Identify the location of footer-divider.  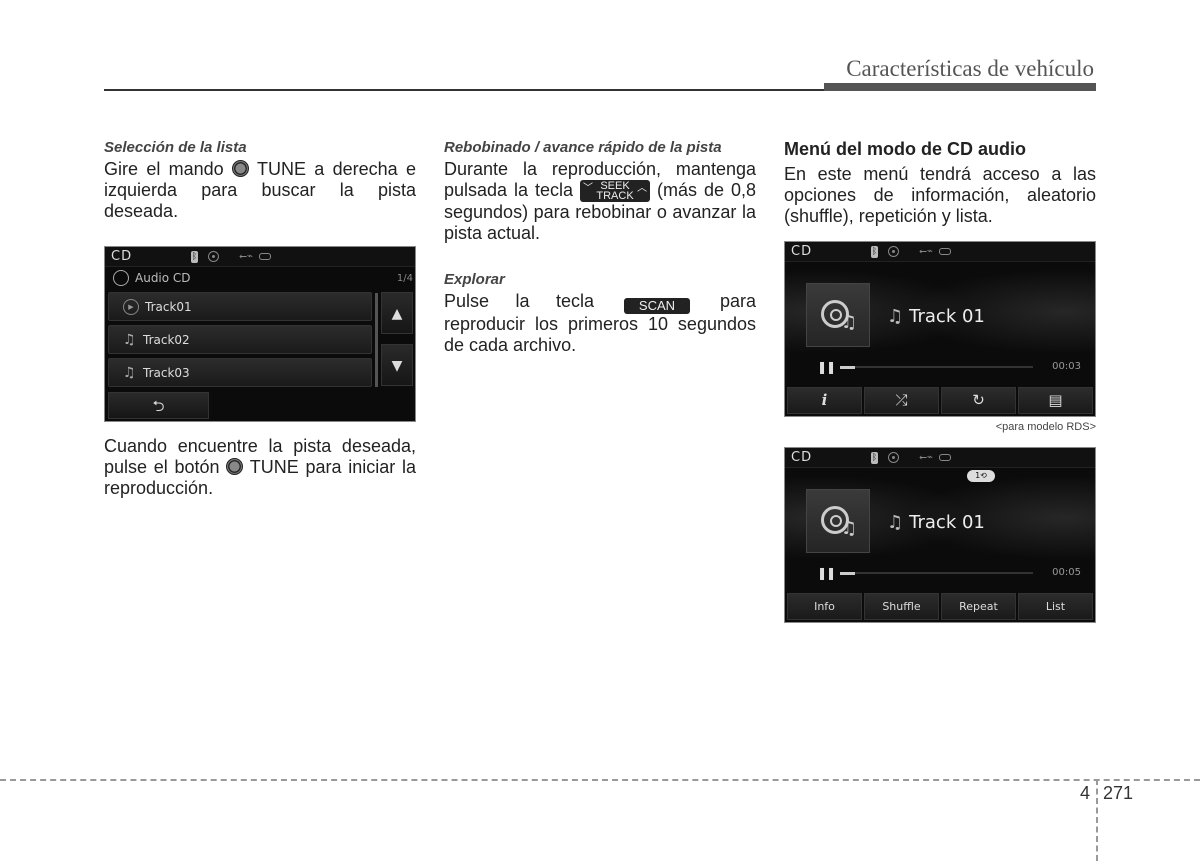
(1097, 820).